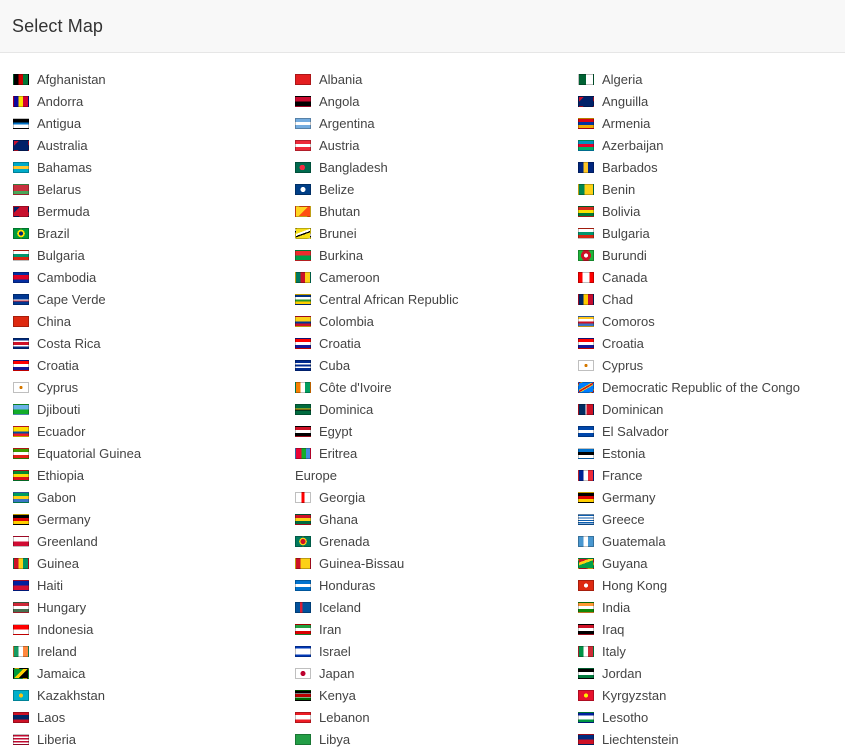 The height and width of the screenshot is (754, 863). Describe the element at coordinates (689, 585) in the screenshot. I see `map-item-hong-kong: Hong Kong` at that location.